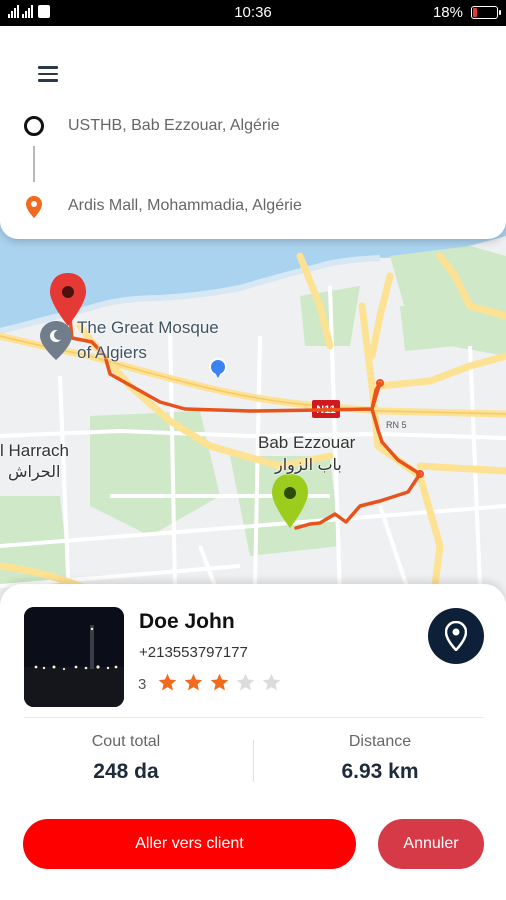 This screenshot has height=900, width=506. I want to click on clock: 10:36, so click(253, 12).